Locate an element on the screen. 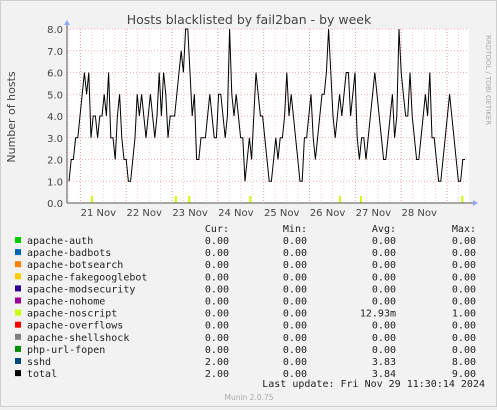 The width and height of the screenshot is (497, 410). legend-value-max: 8.00 is located at coordinates (464, 362).